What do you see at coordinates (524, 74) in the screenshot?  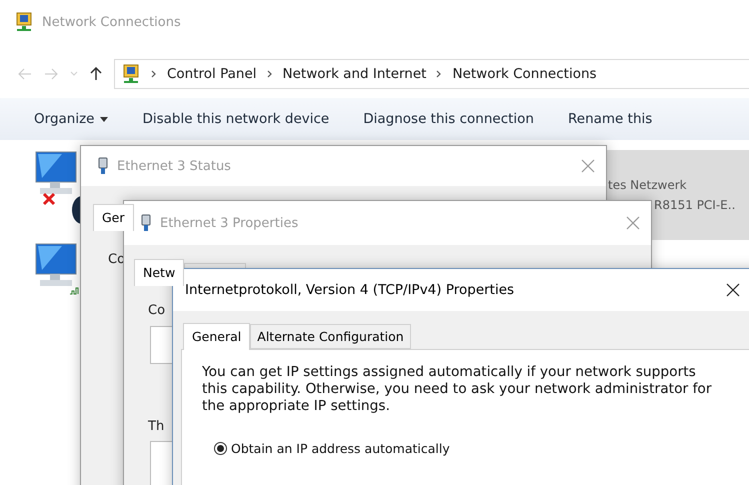 I see `breadcrumb: Network Connections` at bounding box center [524, 74].